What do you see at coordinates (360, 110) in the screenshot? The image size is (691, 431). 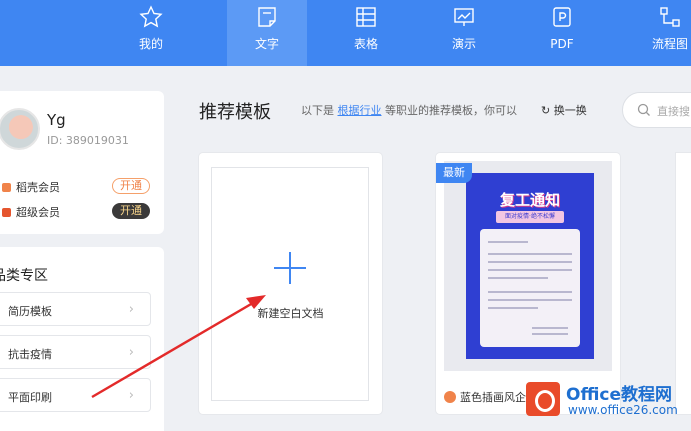 I see `industry-link: 根据行业` at bounding box center [360, 110].